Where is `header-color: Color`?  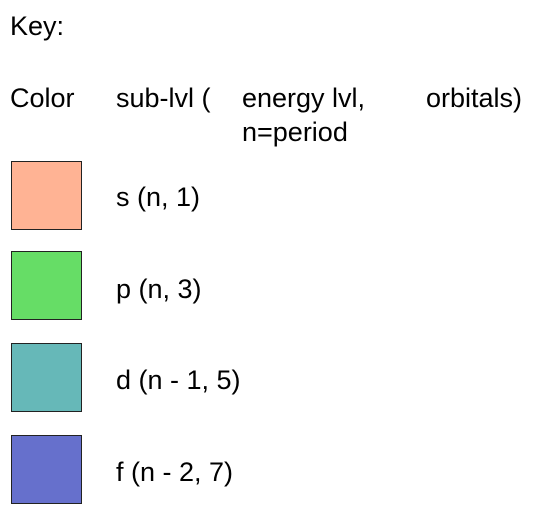
header-color: Color is located at coordinates (42, 98).